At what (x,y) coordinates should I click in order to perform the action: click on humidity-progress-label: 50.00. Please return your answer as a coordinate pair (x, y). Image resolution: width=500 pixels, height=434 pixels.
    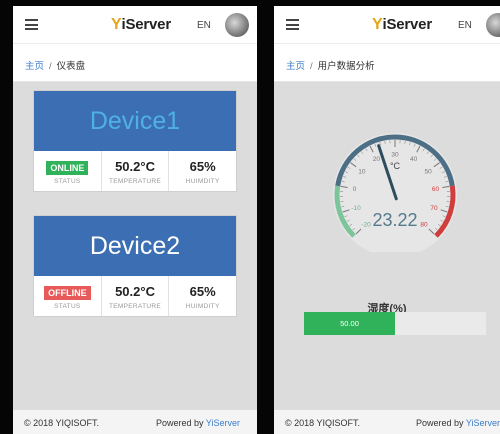
    Looking at the image, I should click on (349, 323).